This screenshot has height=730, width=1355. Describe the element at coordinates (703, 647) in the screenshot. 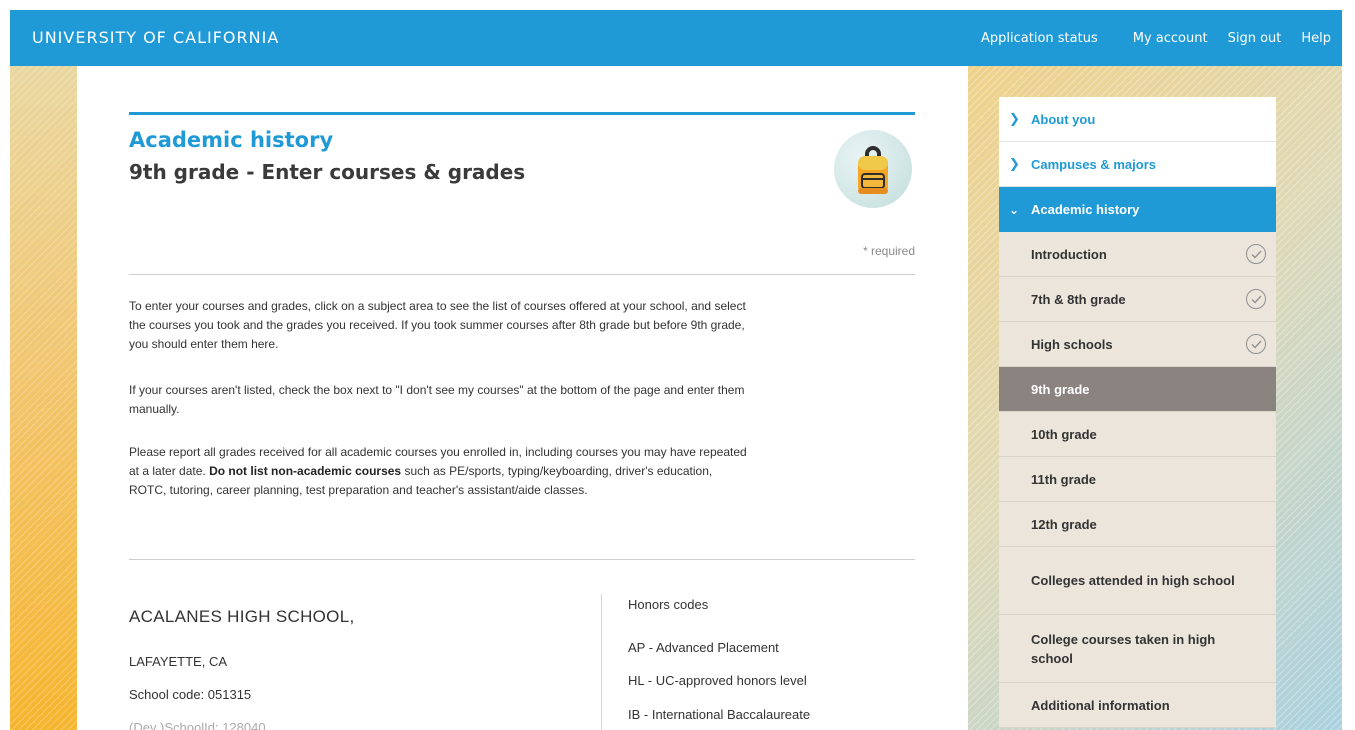

I see `honors-code-ap: AP - Advanced Placement` at that location.